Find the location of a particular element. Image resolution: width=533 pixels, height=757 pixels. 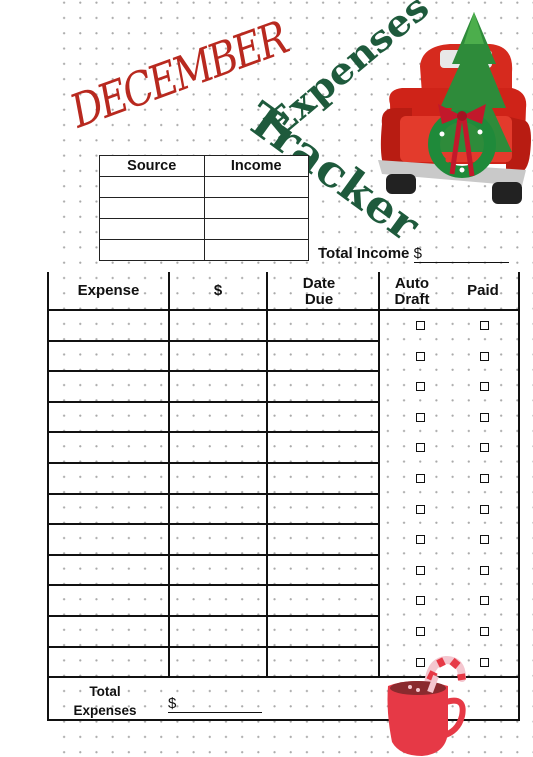

total-expenses-currency: $ is located at coordinates (172, 703).